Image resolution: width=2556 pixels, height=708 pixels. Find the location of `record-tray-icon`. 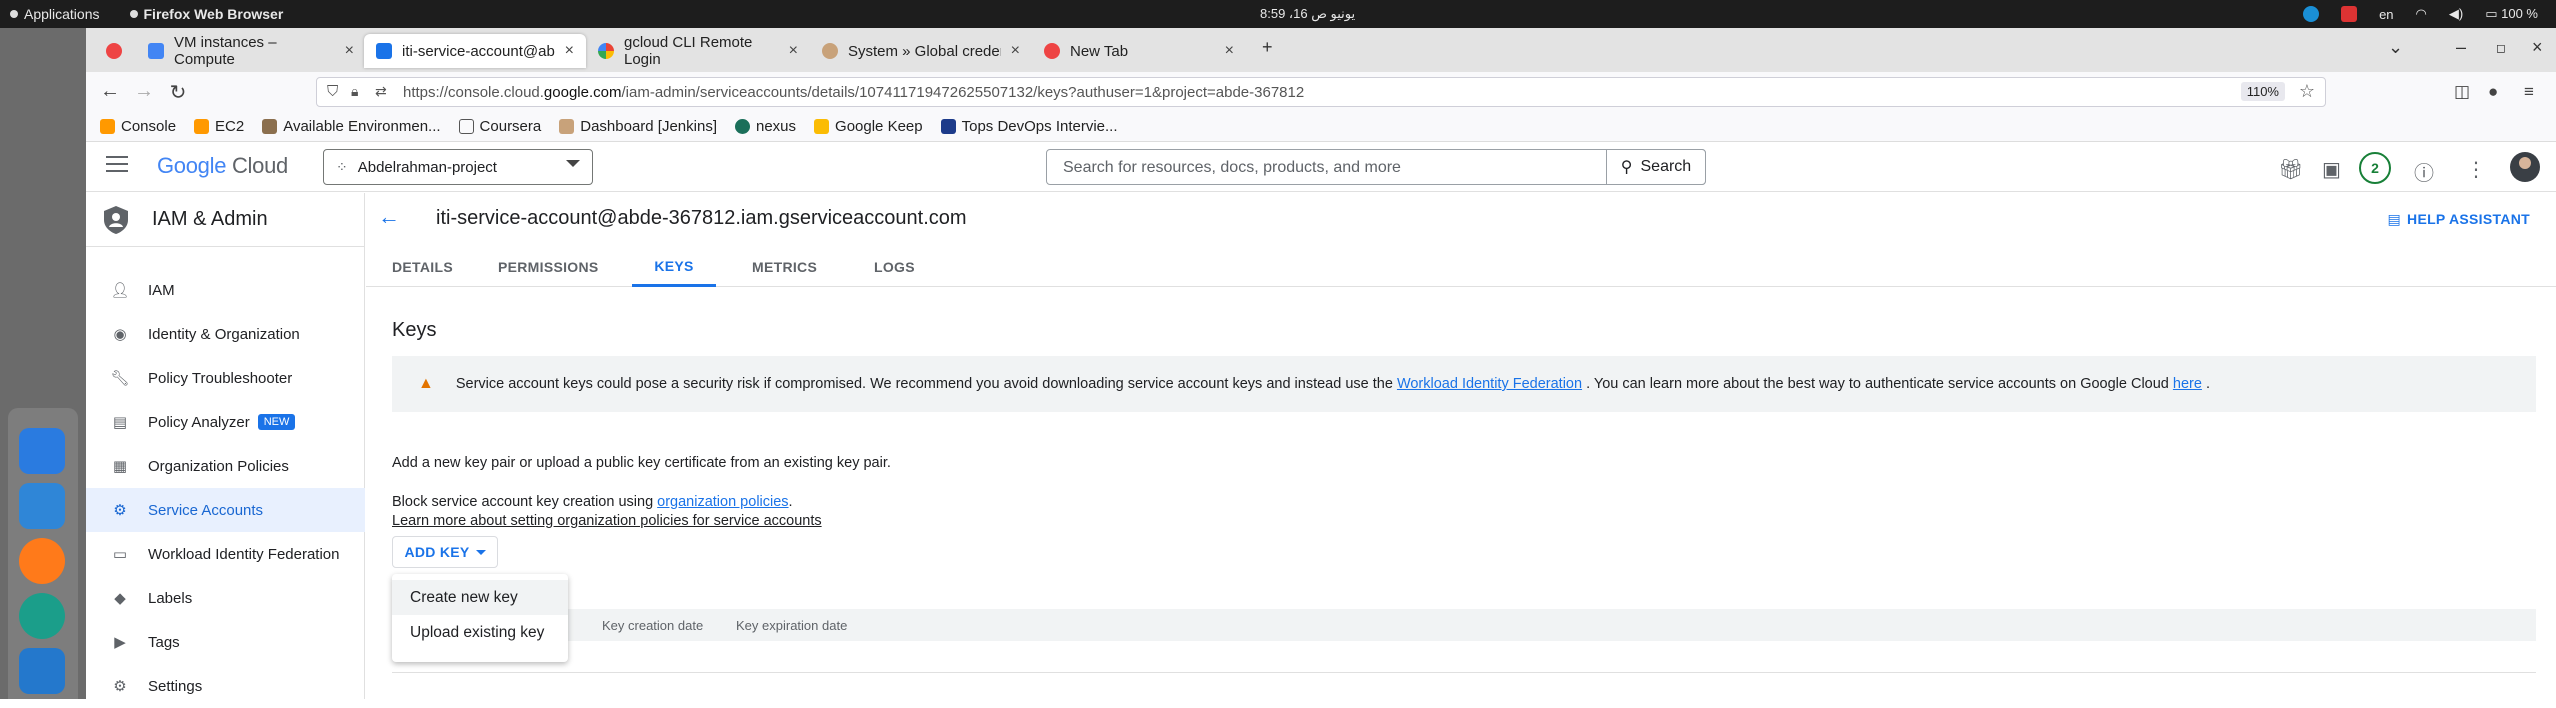

record-tray-icon is located at coordinates (2349, 14).